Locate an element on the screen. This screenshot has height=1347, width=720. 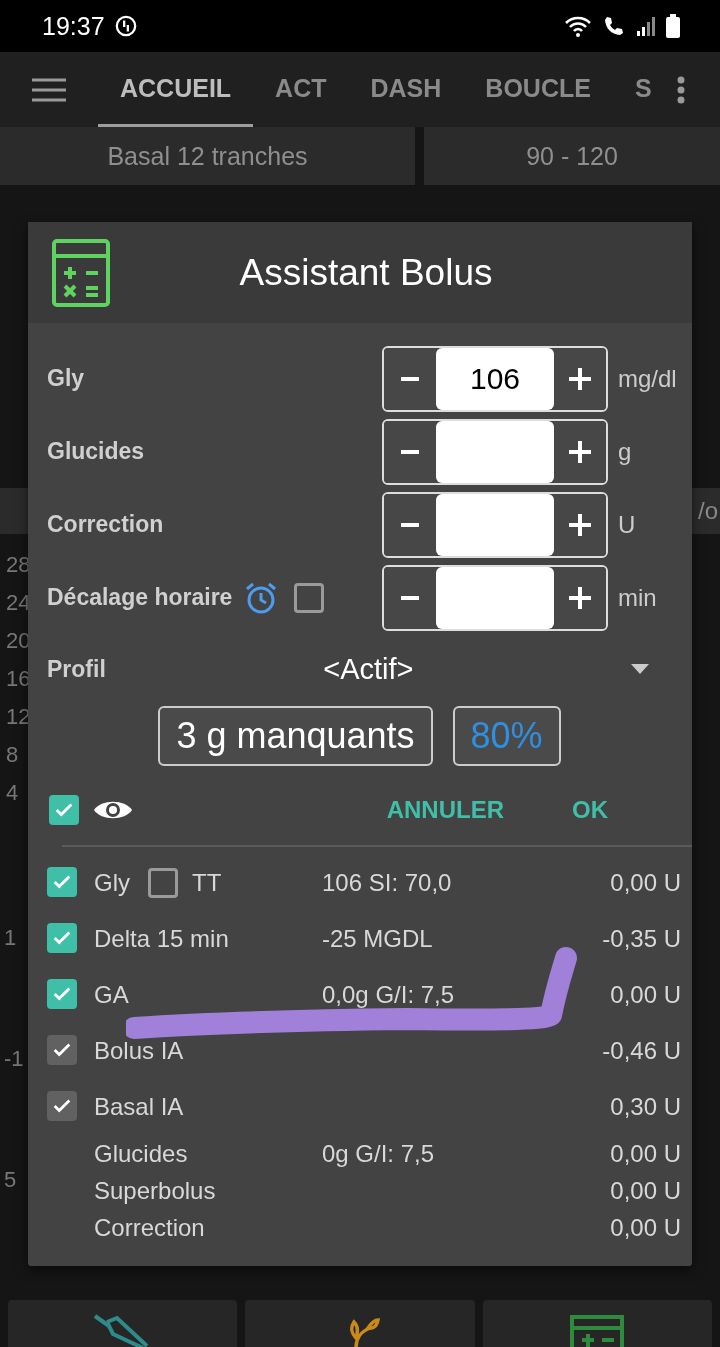
sync-icon is located at coordinates (125, 26).